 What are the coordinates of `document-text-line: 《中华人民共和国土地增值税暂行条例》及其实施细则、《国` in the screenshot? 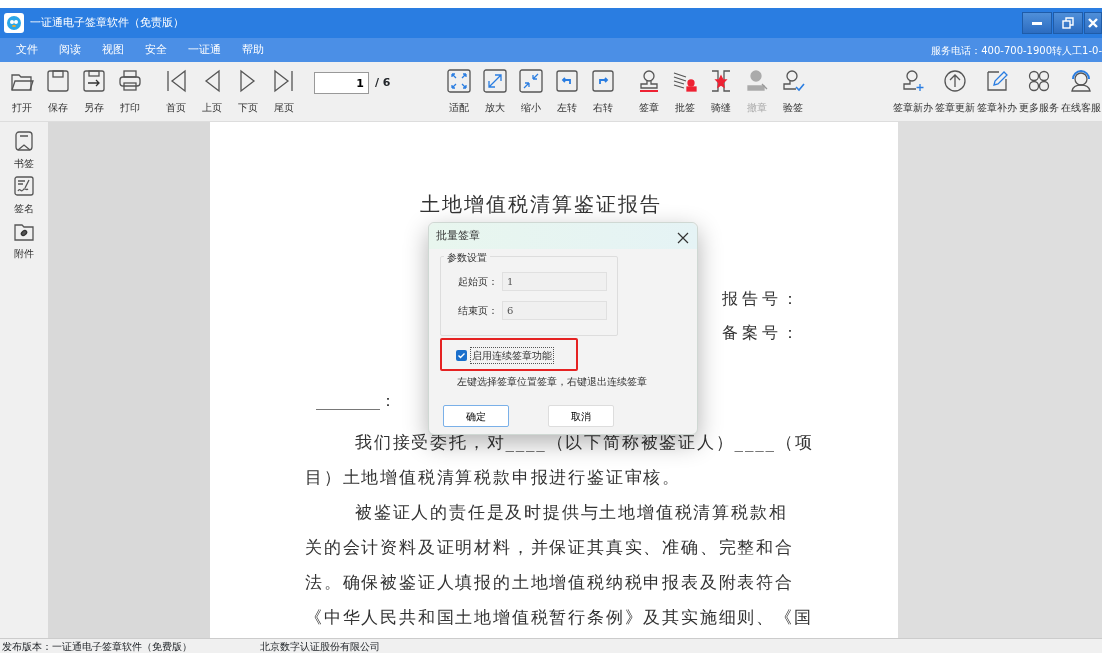 It's located at (559, 617).